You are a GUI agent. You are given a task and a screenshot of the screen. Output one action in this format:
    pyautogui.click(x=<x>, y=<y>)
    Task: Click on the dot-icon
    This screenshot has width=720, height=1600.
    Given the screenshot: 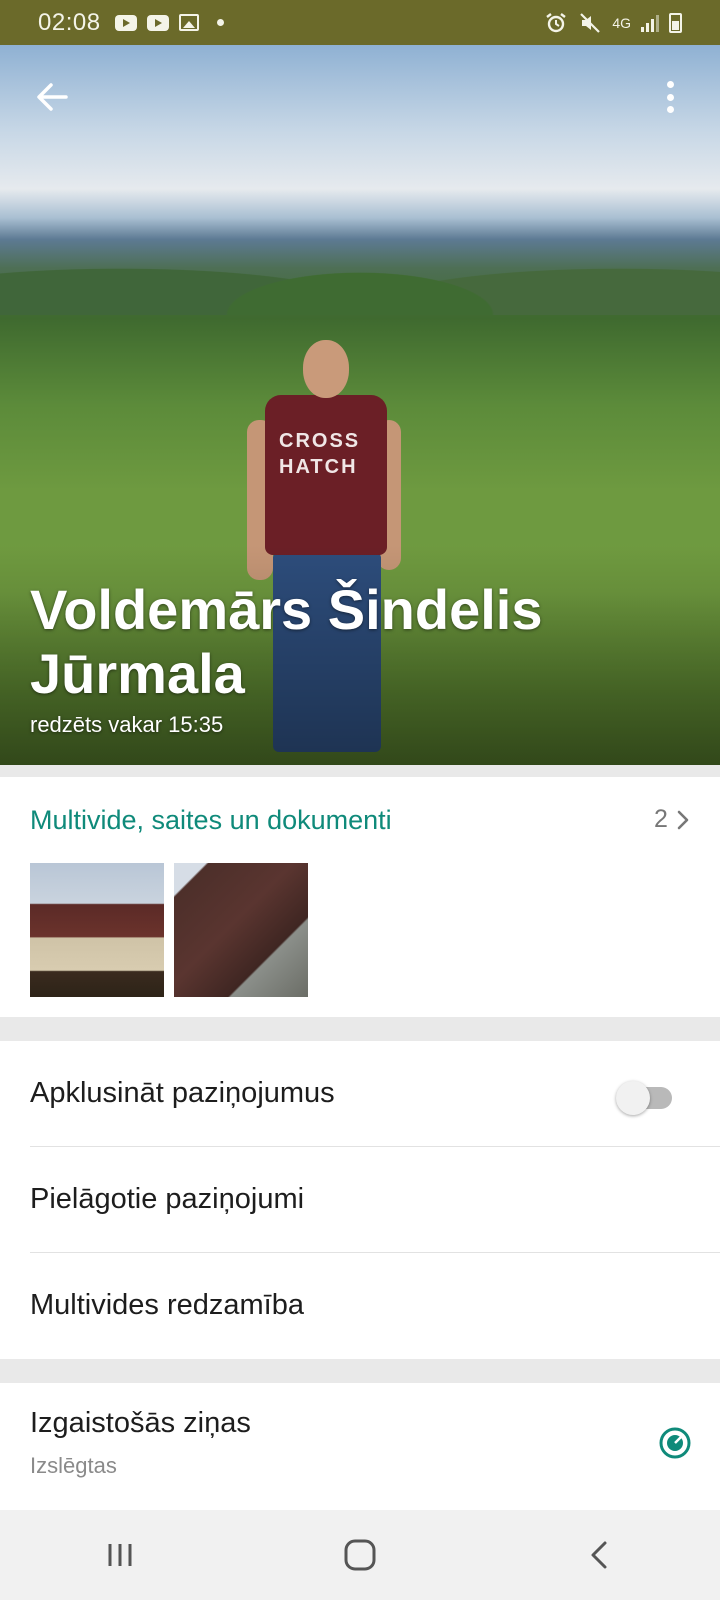 What is the action you would take?
    pyautogui.click(x=220, y=22)
    